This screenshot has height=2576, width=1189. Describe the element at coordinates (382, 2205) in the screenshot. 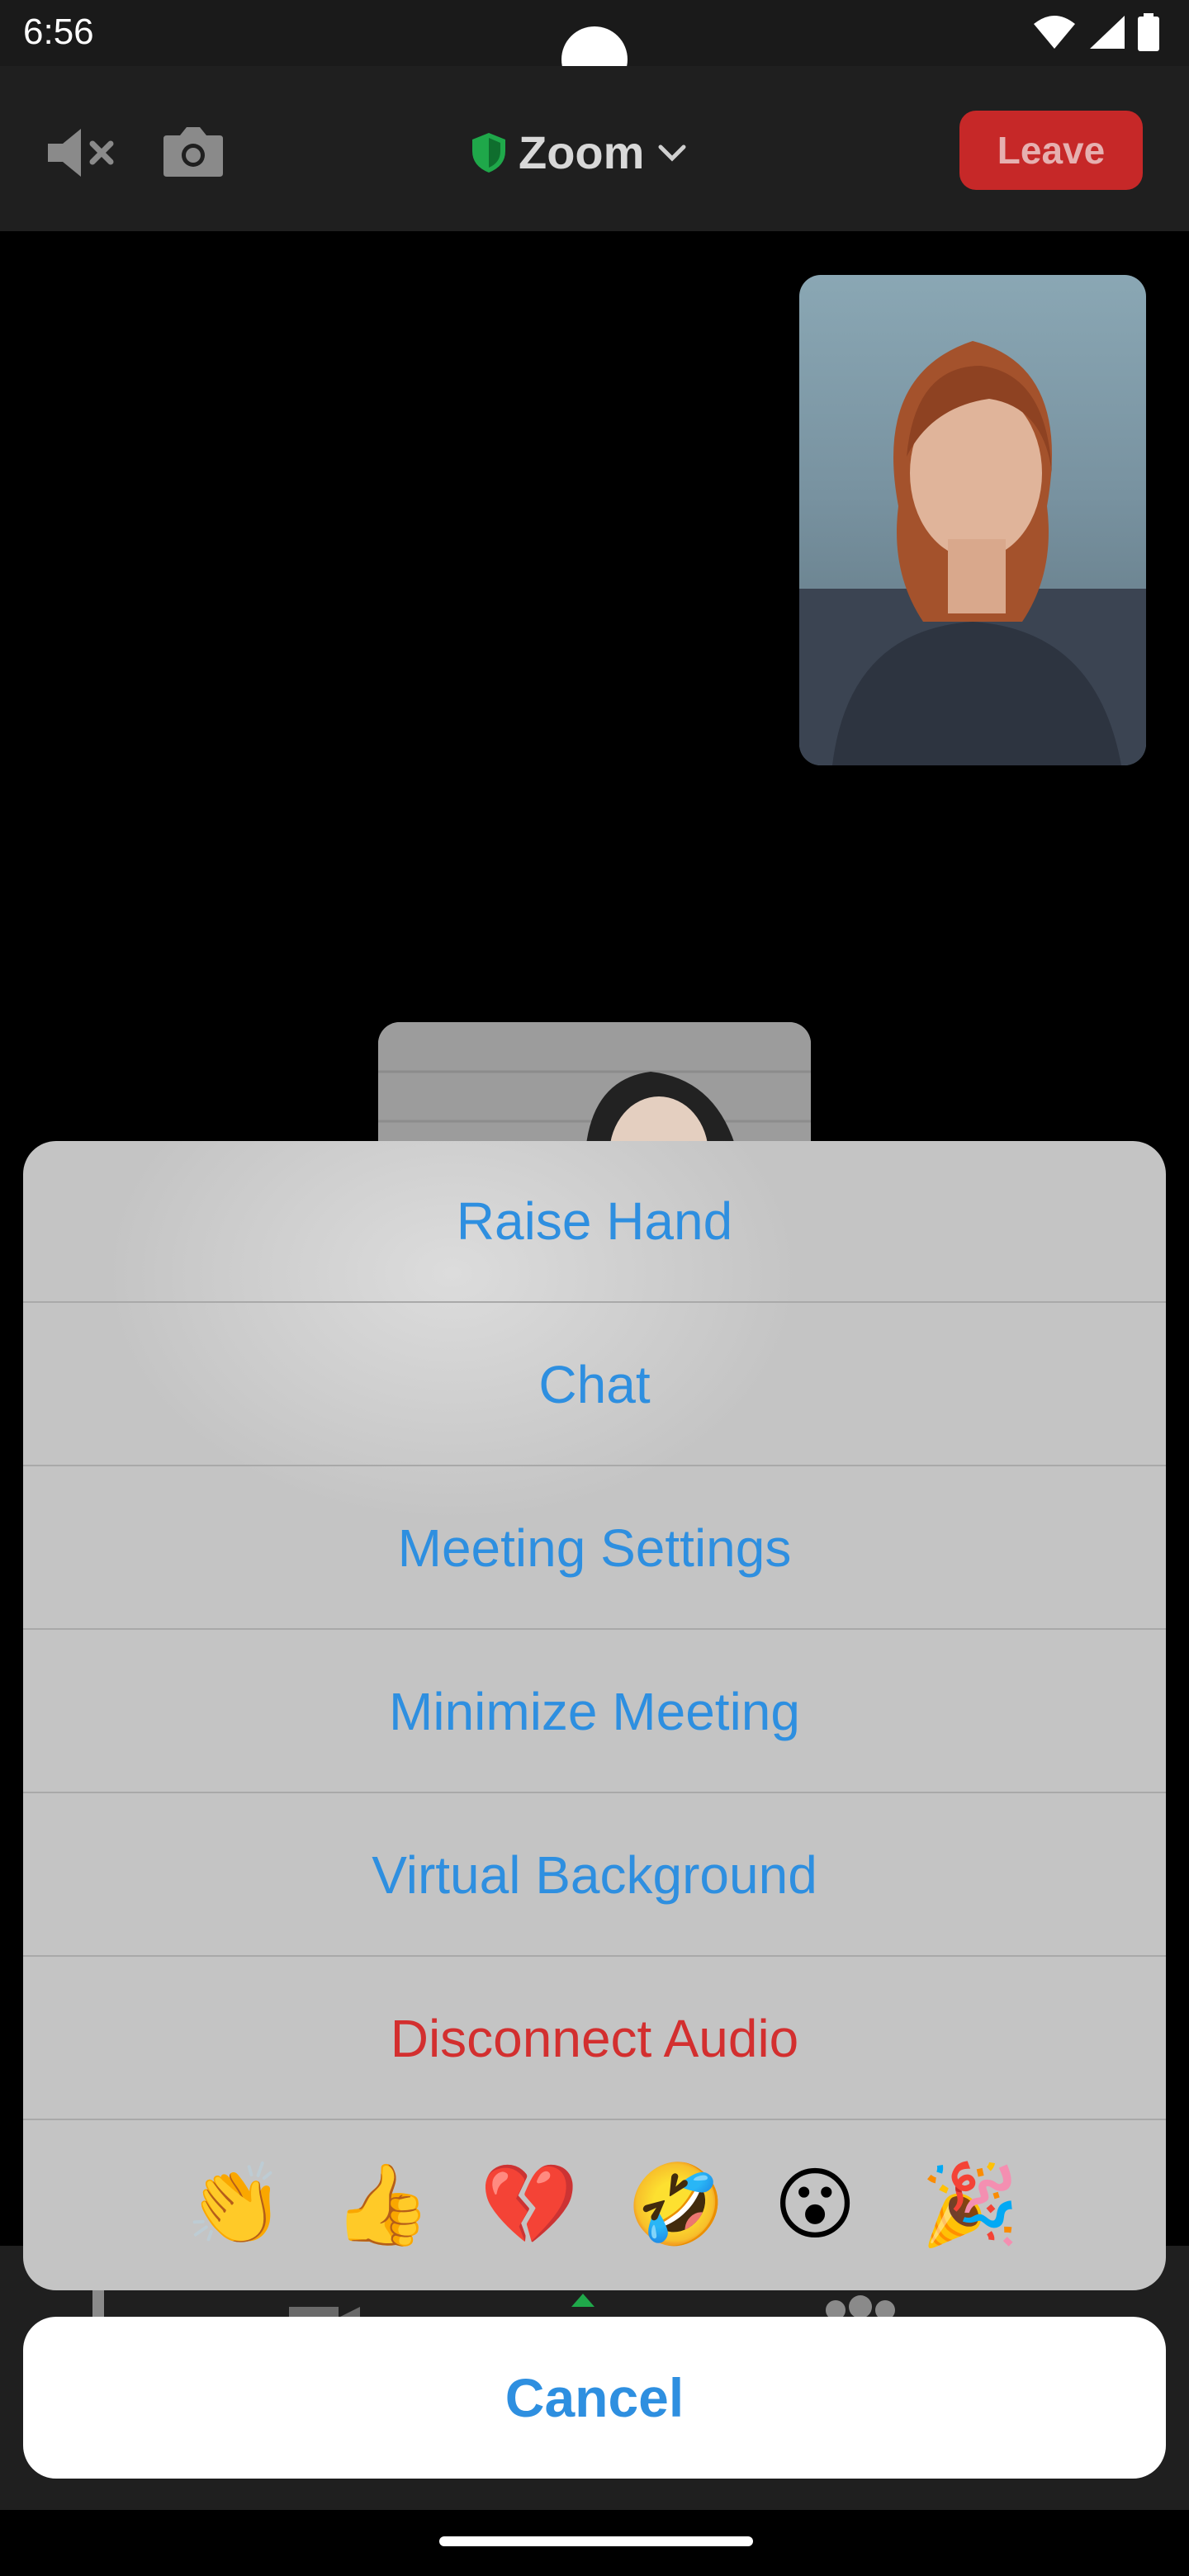

I see `thumbs-up-reaction-icon: 👍` at that location.